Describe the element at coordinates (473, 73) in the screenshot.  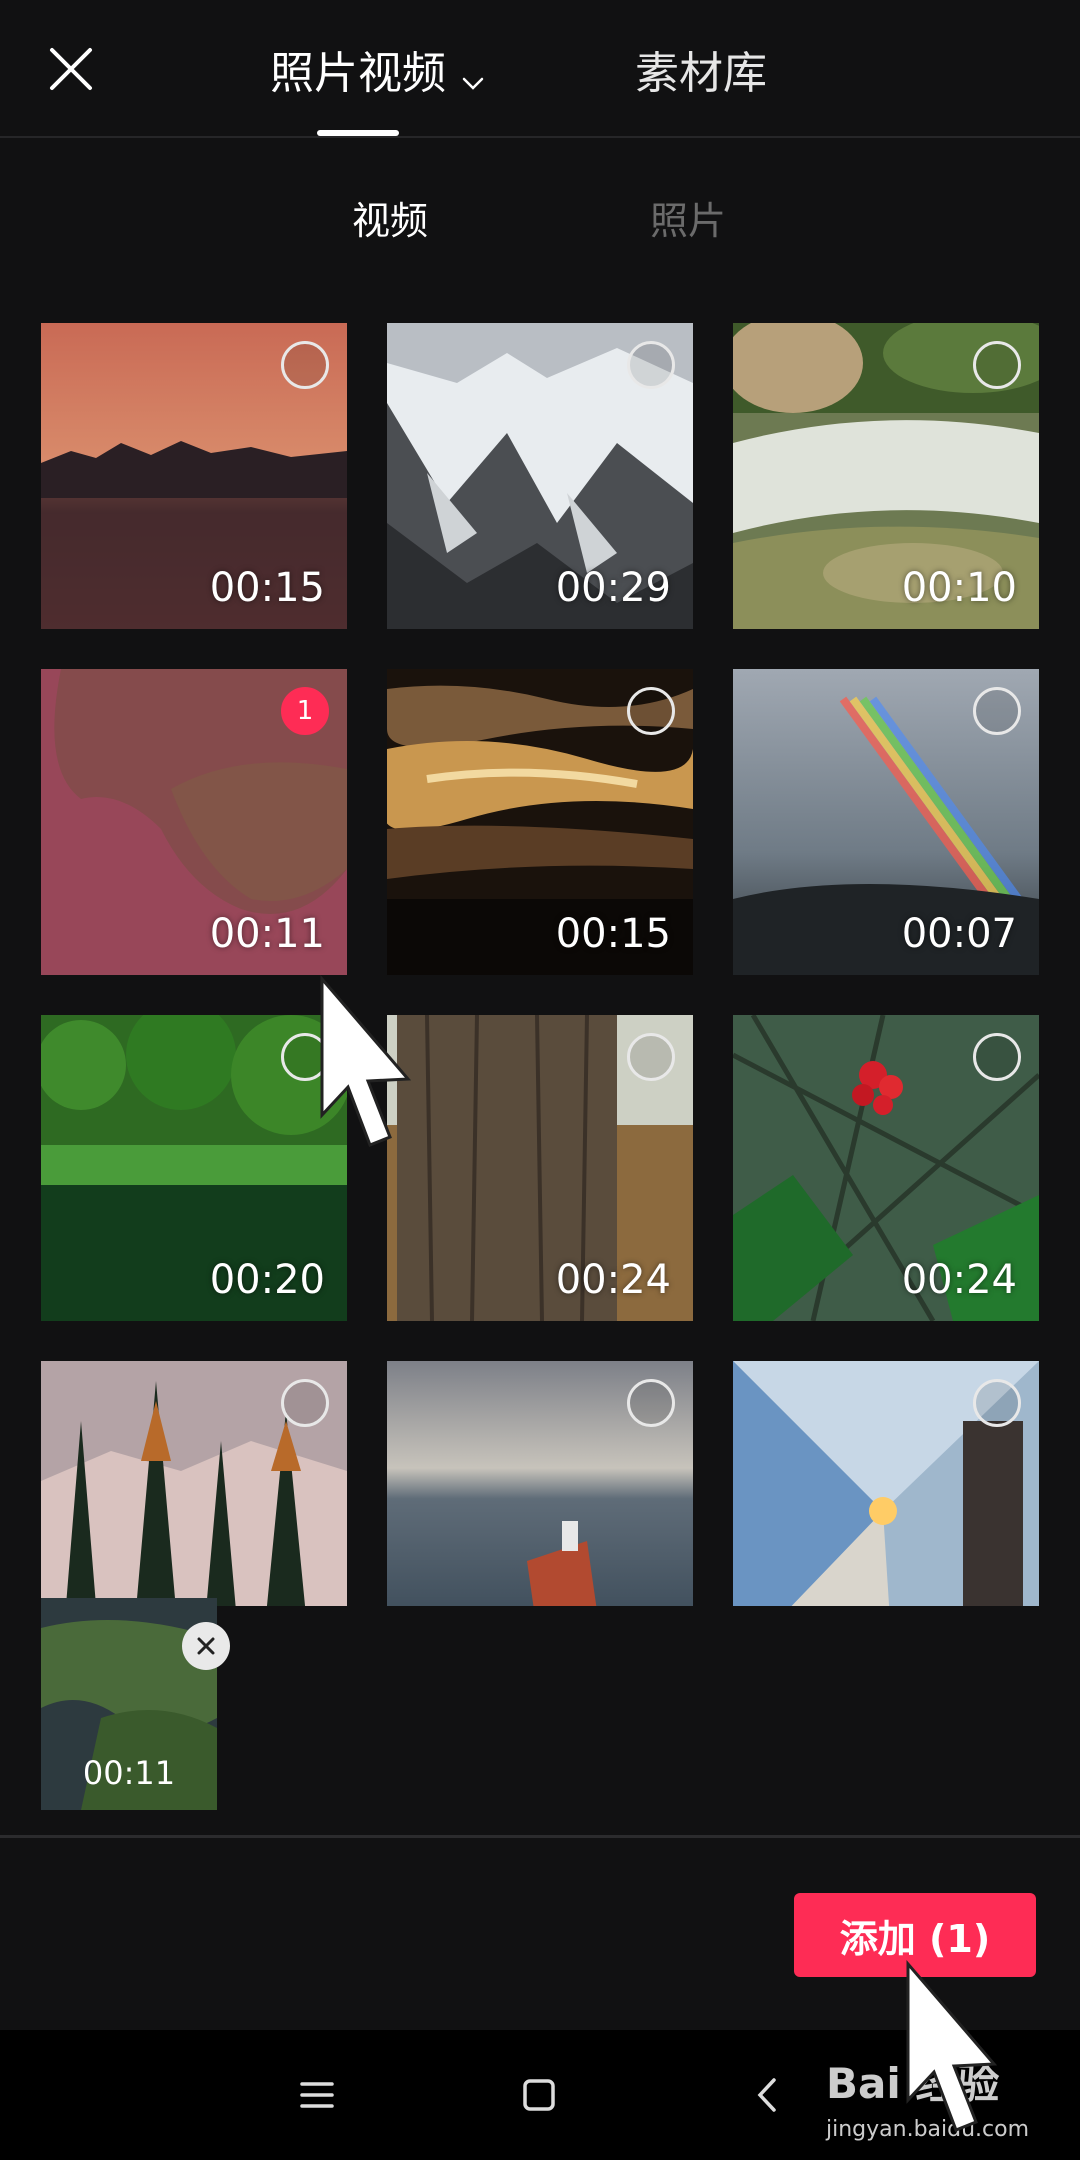
I see `chevron-down-icon` at that location.